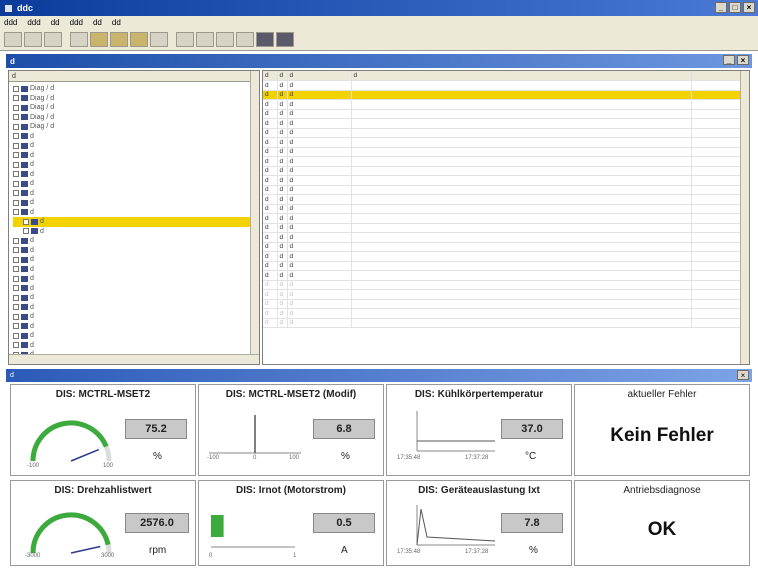 This screenshot has height=571, width=758. What do you see at coordinates (103, 430) in the screenshot?
I see `gauge-mctrl-mset2: DIS: MCTRL-MSET2 -100 100 75.2 %` at bounding box center [103, 430].